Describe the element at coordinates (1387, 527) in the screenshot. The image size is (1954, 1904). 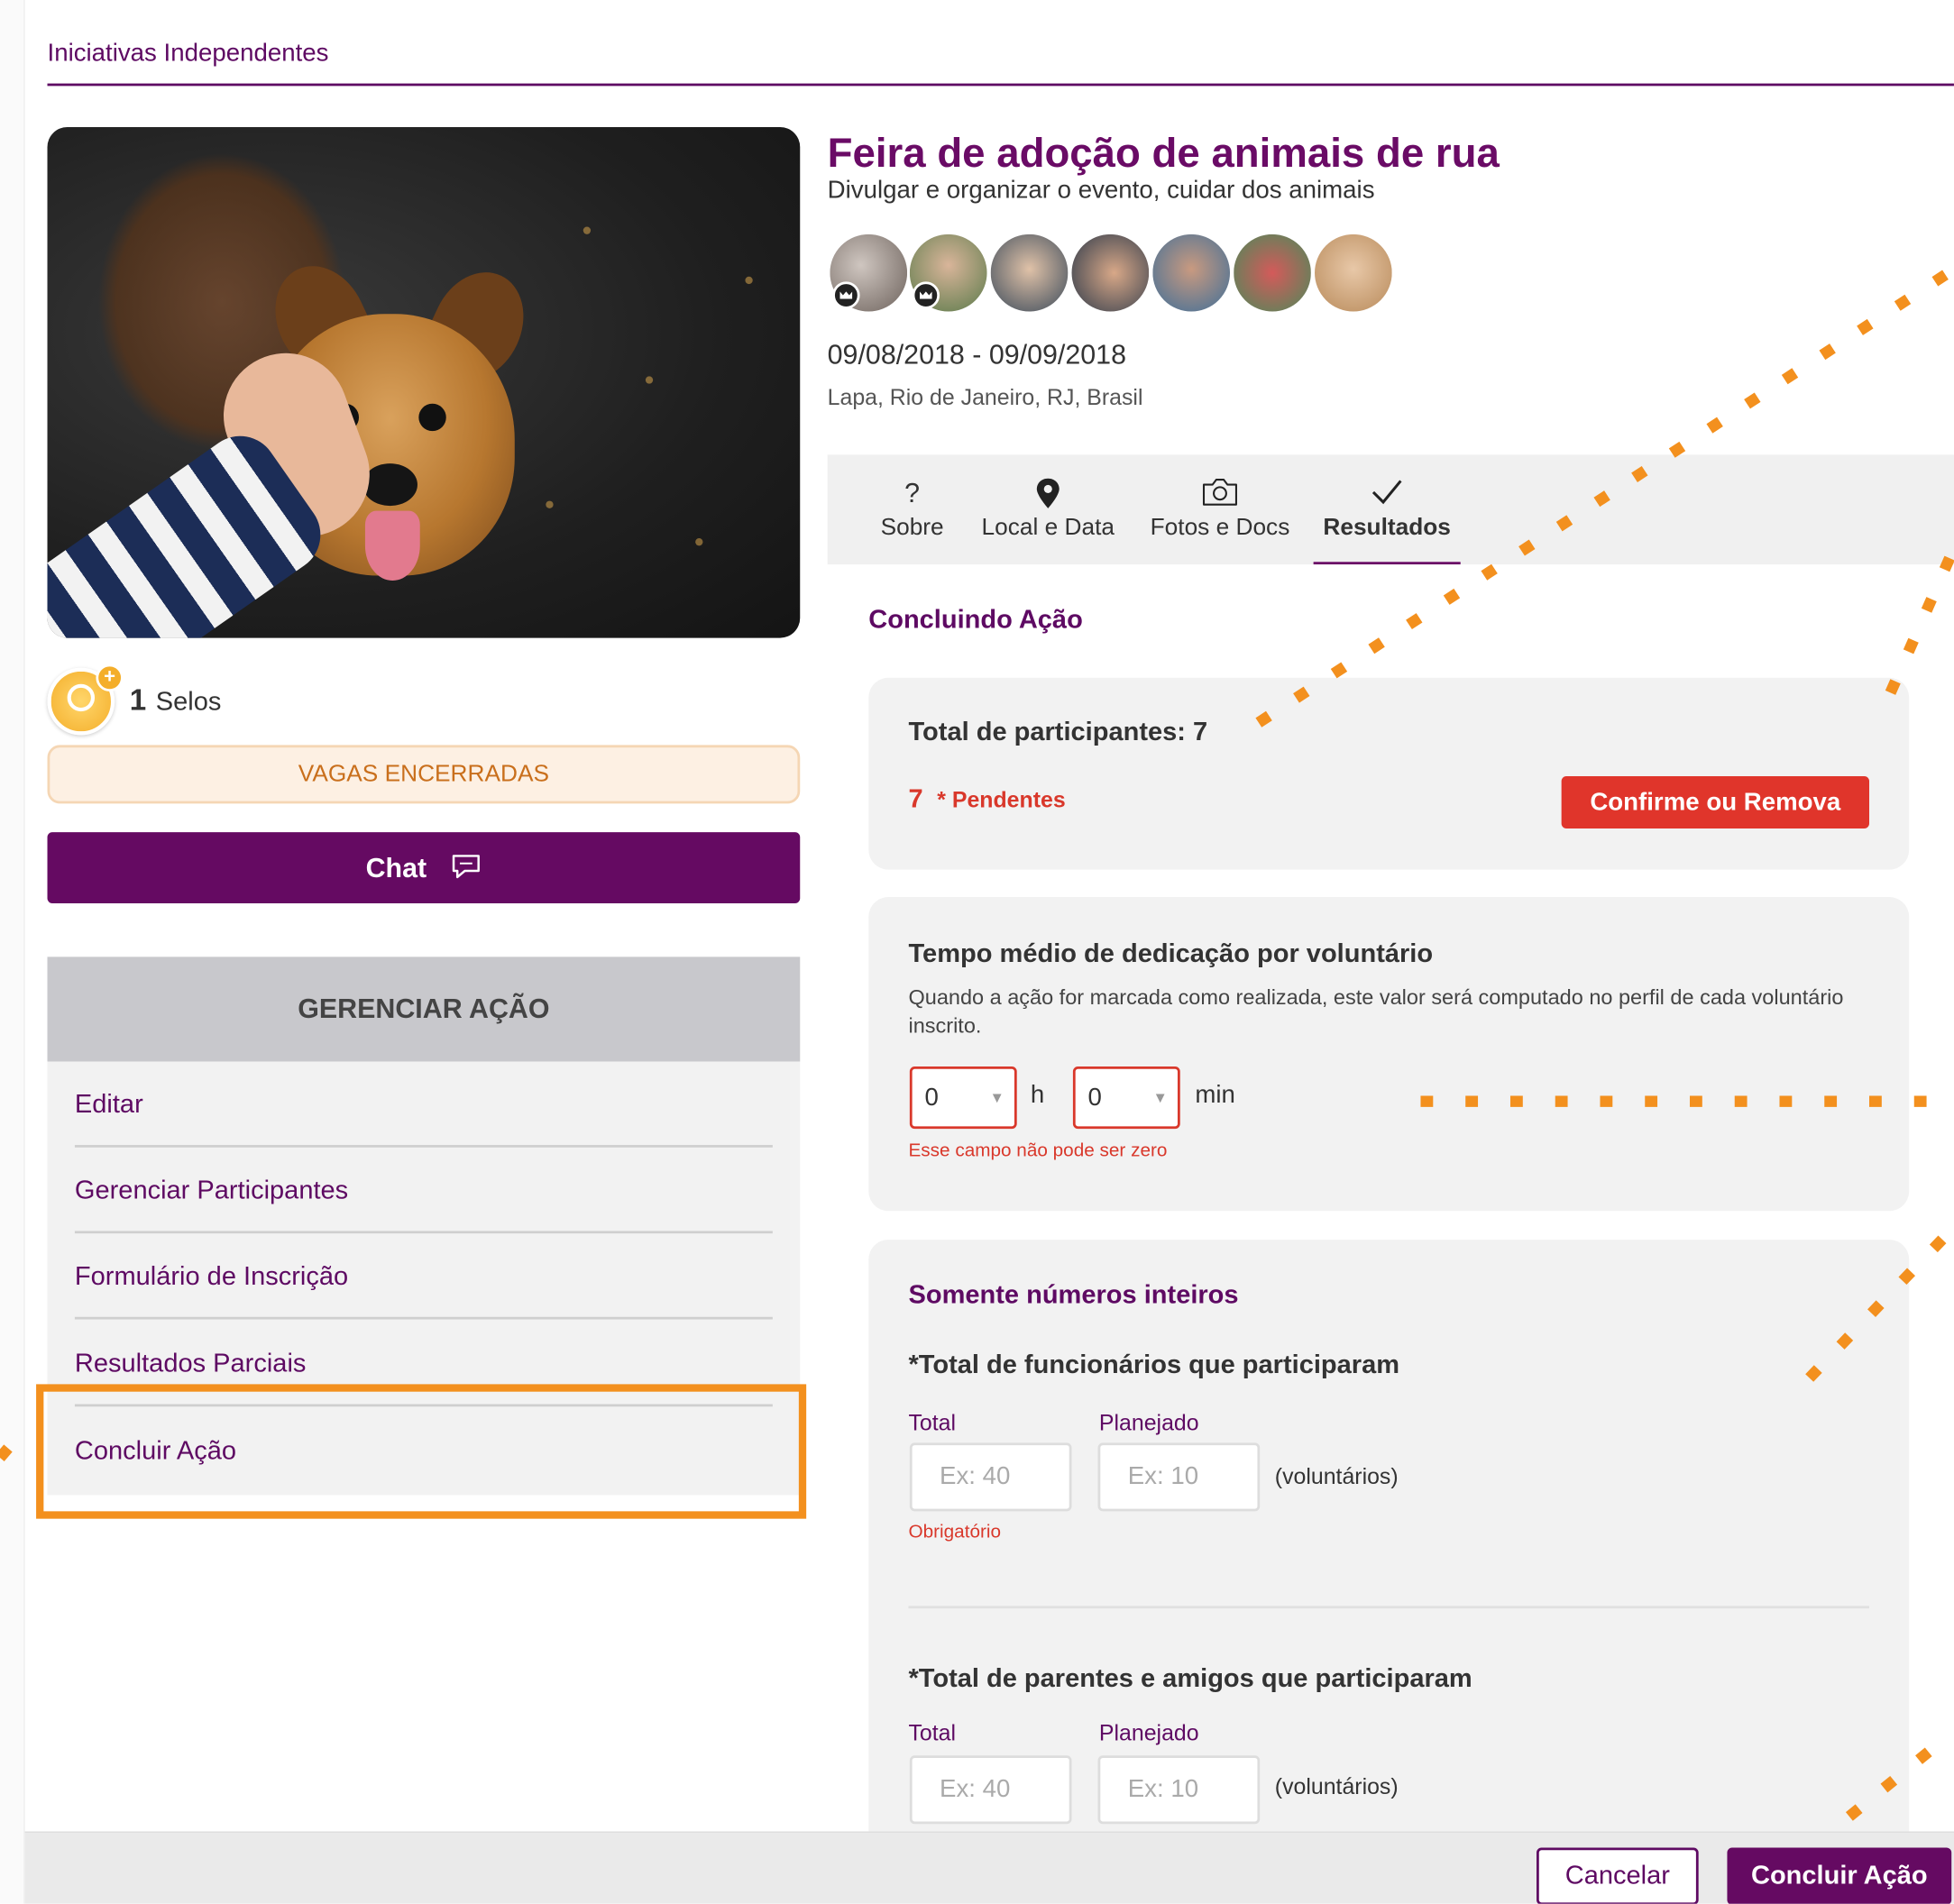
I see `tab-label: Resultados` at that location.